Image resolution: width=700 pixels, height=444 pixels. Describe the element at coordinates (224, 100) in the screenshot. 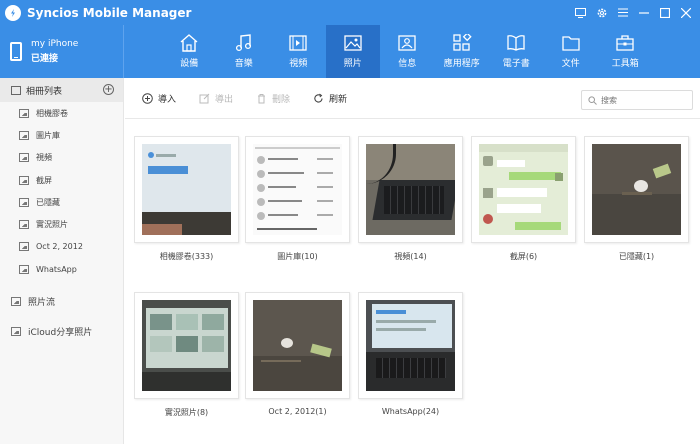

I see `export-label: 導出` at that location.